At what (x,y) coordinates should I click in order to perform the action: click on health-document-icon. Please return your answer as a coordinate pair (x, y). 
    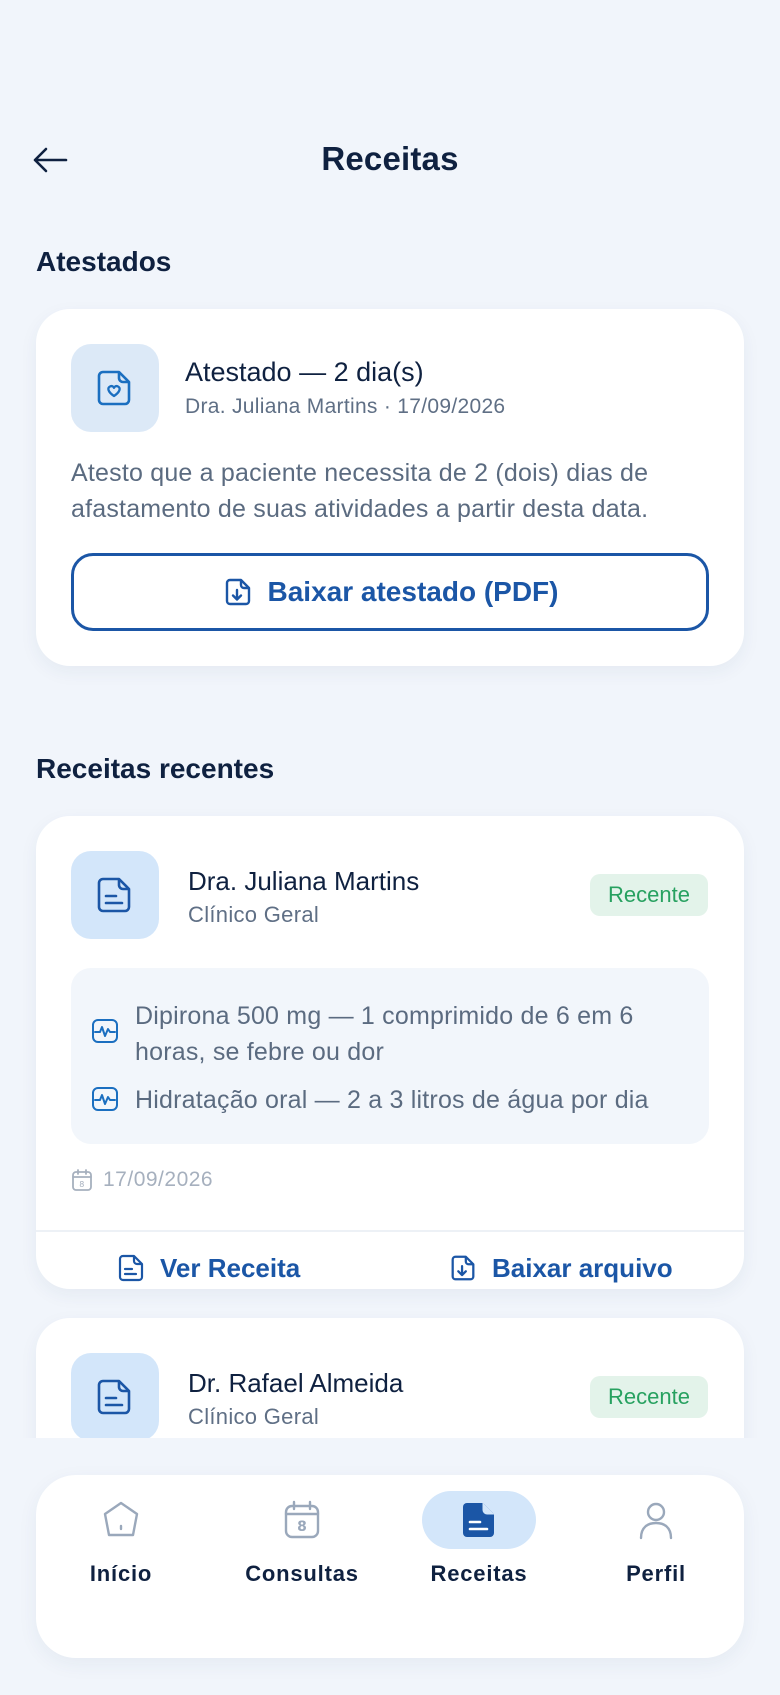
    Looking at the image, I should click on (114, 388).